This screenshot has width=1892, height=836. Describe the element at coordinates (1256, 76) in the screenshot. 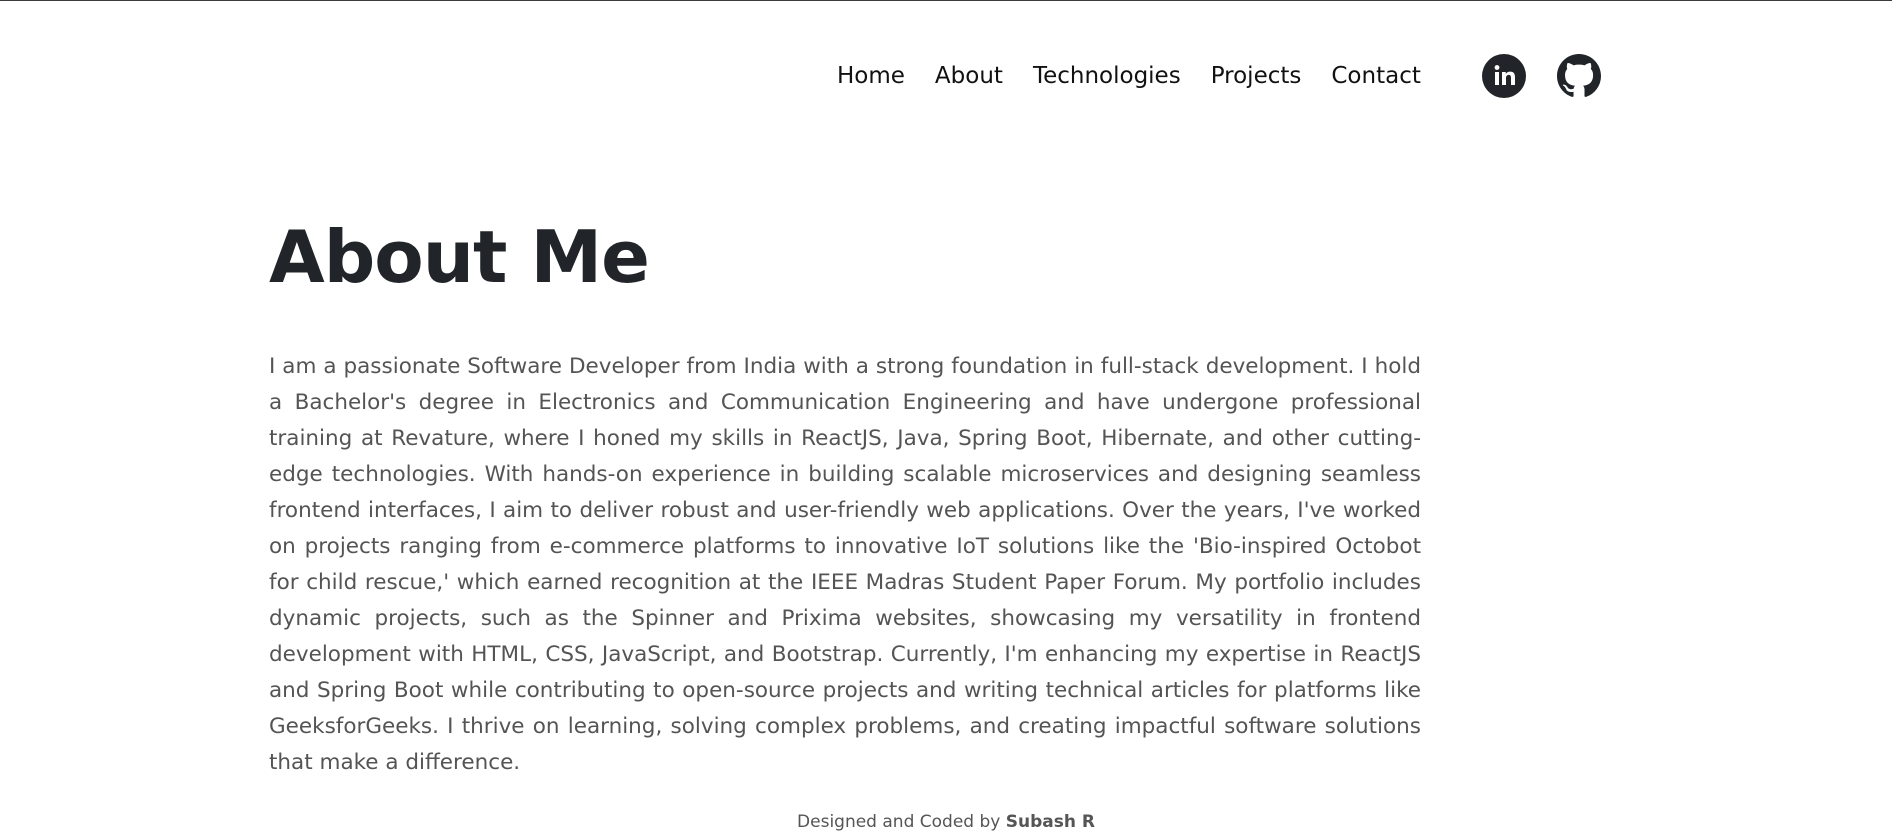

I see `nav-link-projects: Projects` at that location.